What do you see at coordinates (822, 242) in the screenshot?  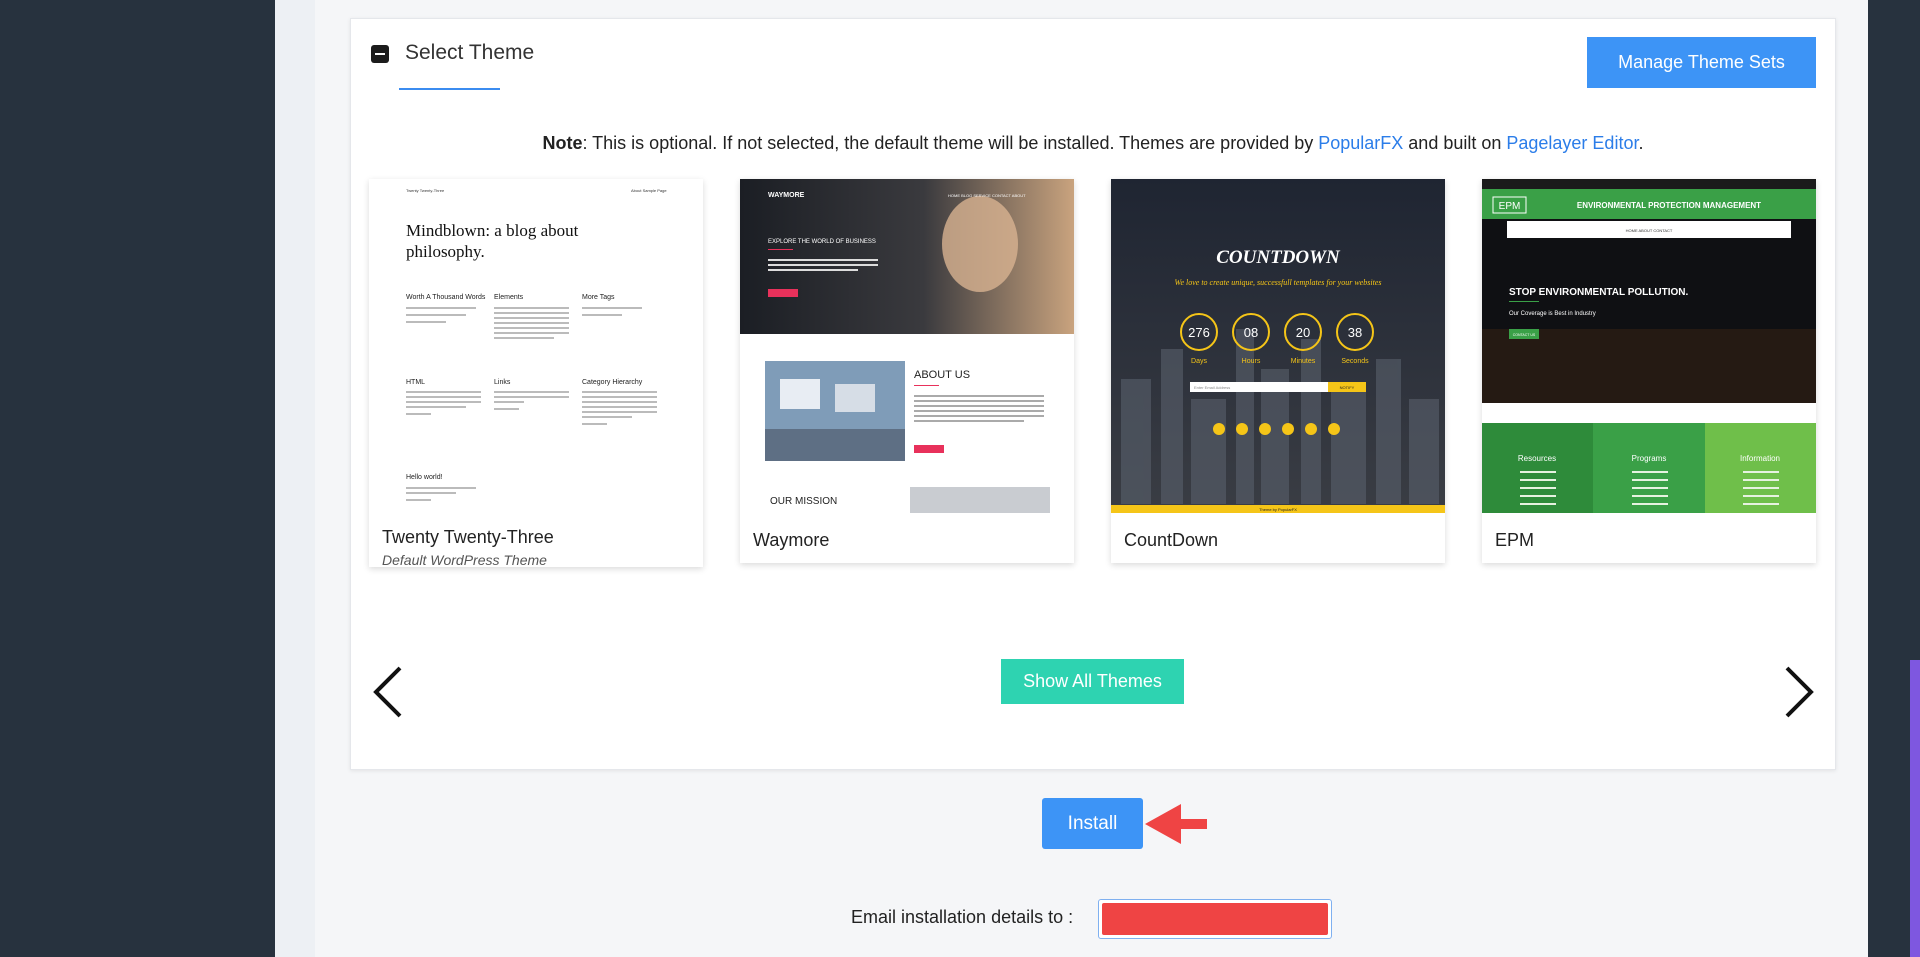 I see `waymore-hero: EXPLORE THE WORLD OF BUSINESS` at bounding box center [822, 242].